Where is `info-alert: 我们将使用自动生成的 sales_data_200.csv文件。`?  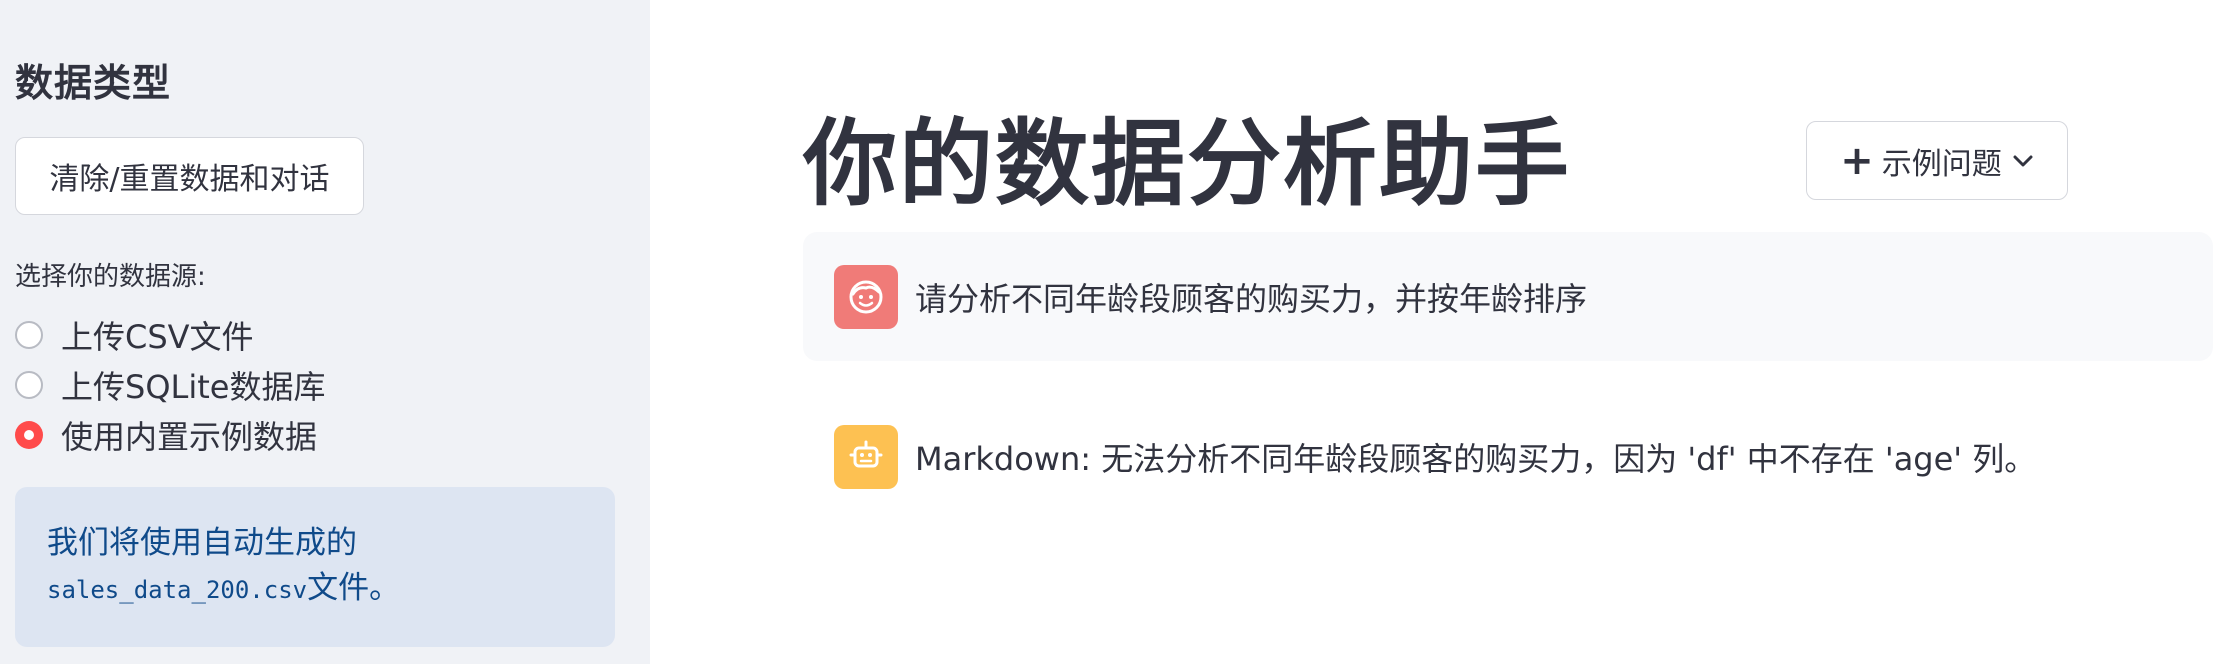
info-alert: 我们将使用自动生成的 sales_data_200.csv文件。 is located at coordinates (315, 567).